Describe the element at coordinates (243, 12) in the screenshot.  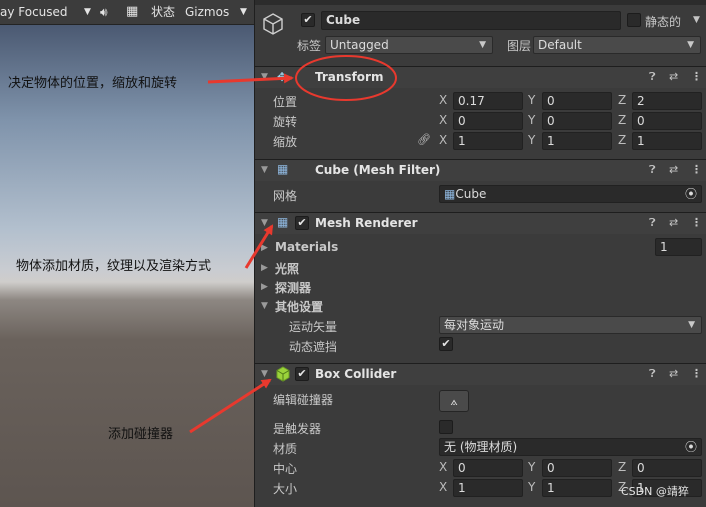
I see `gizmos-dropdown-icon: ▼` at that location.